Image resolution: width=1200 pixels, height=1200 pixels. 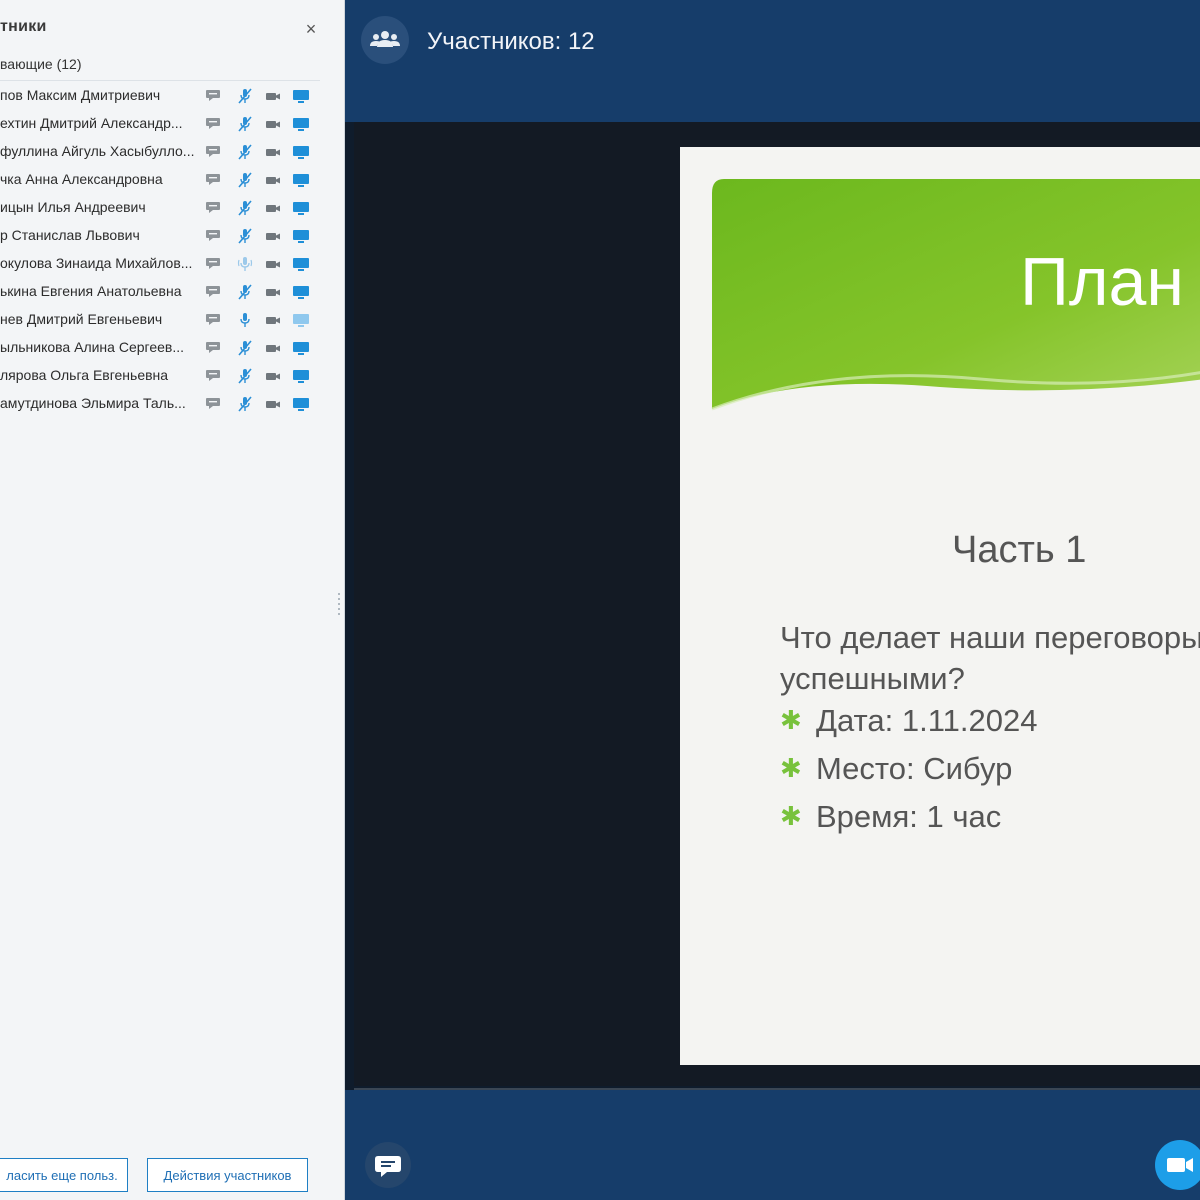 I want to click on participant-row: пов Максим Дмитриевич, so click(x=170, y=96).